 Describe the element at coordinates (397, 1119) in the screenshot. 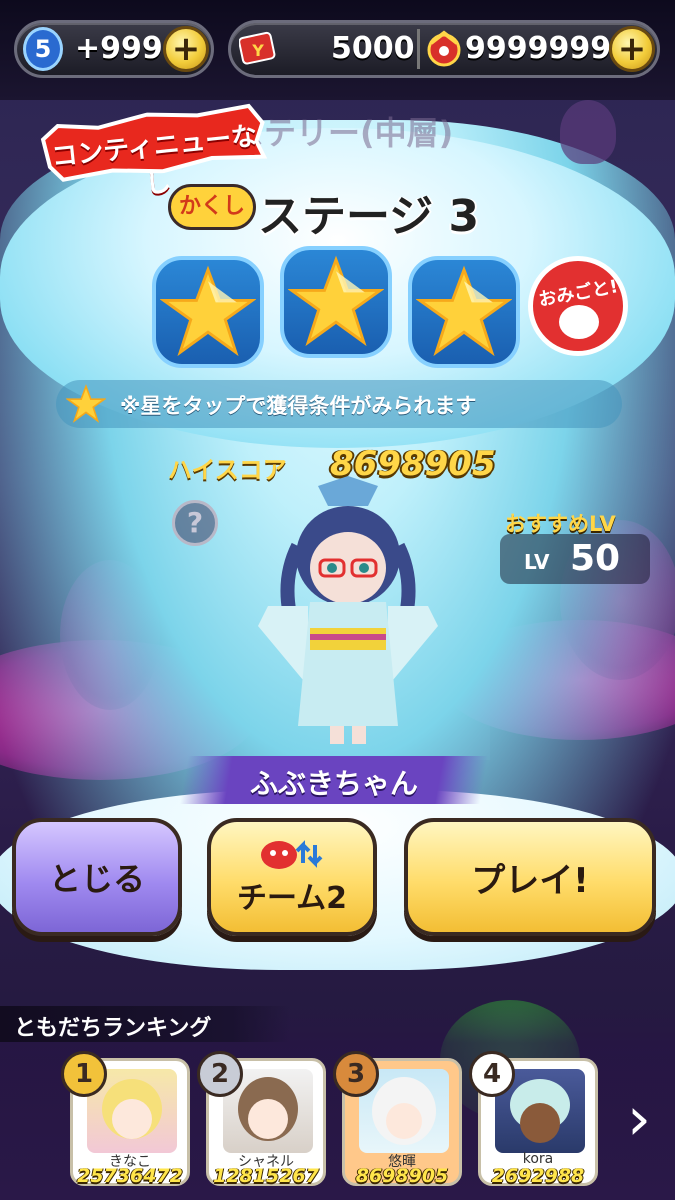

I see `ranking-entry-3: 悠暉 8698905 3` at that location.